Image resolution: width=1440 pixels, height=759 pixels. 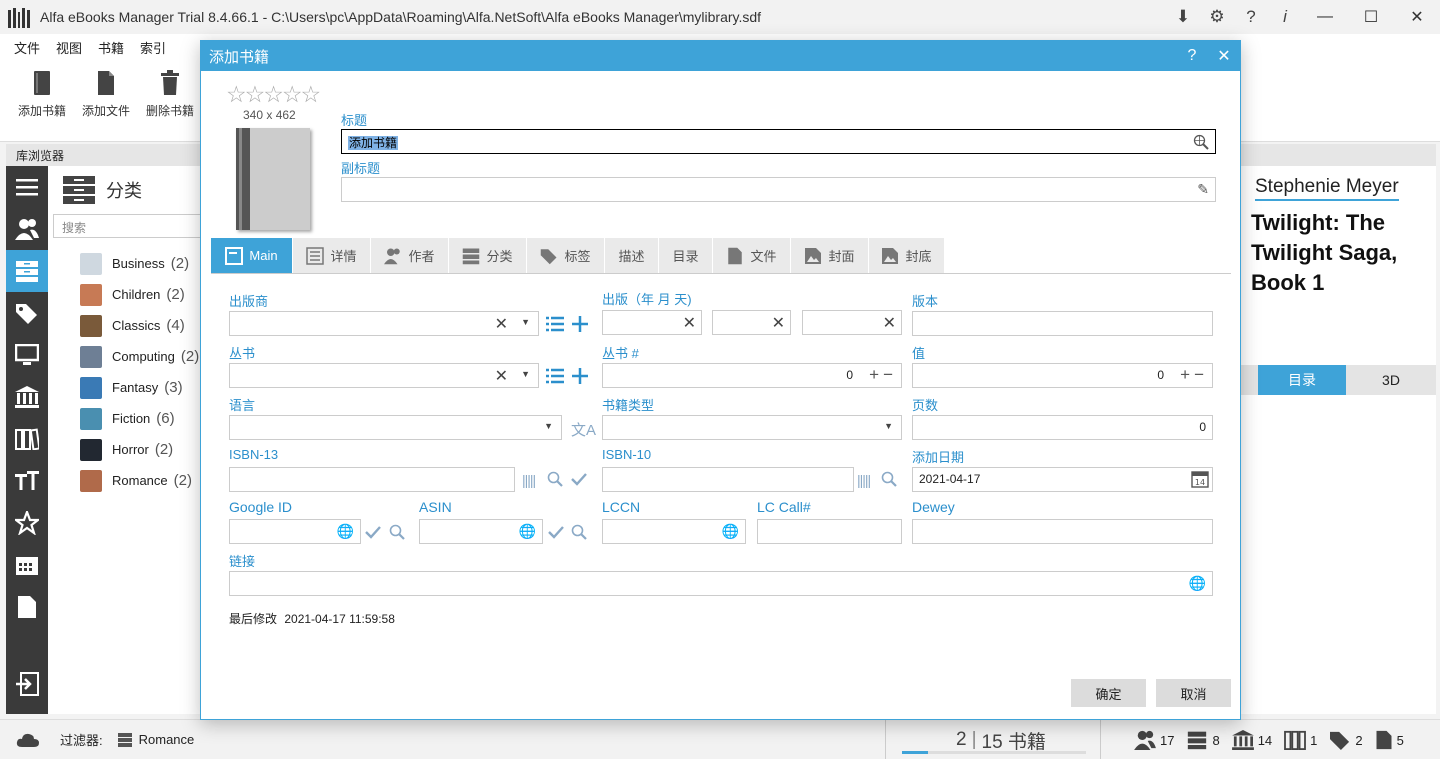 What do you see at coordinates (332, 255) in the screenshot?
I see `tab-details: 详情` at bounding box center [332, 255].